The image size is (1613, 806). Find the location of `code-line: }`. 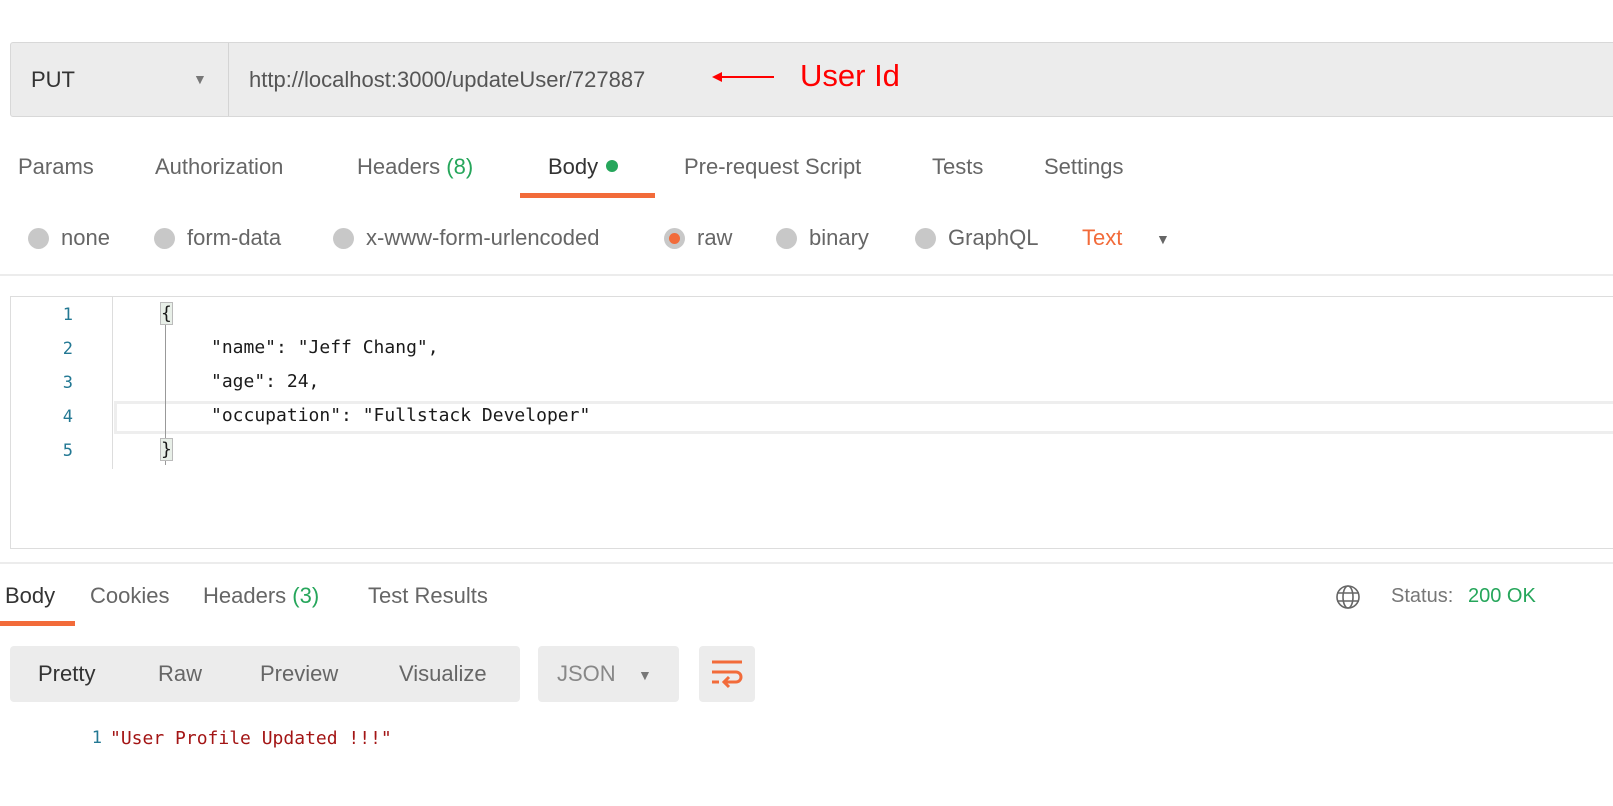

code-line: } is located at coordinates (166, 449).